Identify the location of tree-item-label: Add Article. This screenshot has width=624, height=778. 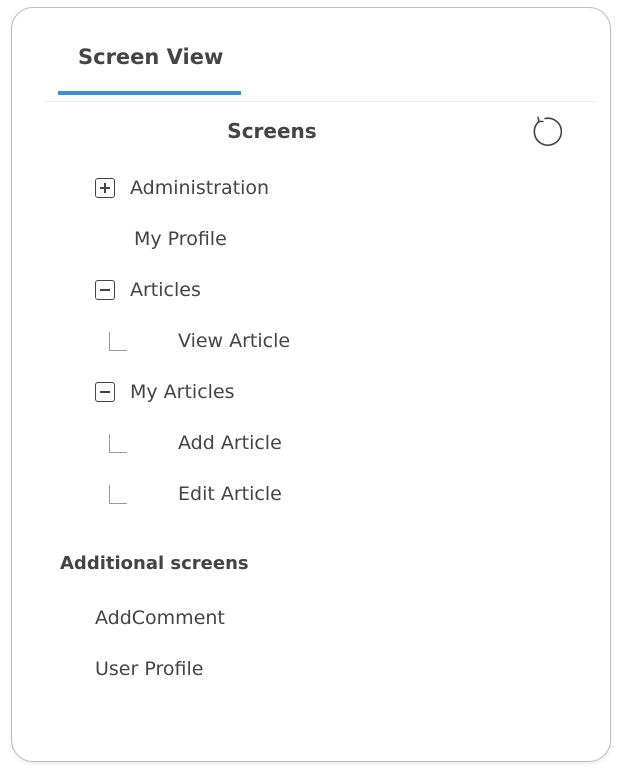
(230, 443).